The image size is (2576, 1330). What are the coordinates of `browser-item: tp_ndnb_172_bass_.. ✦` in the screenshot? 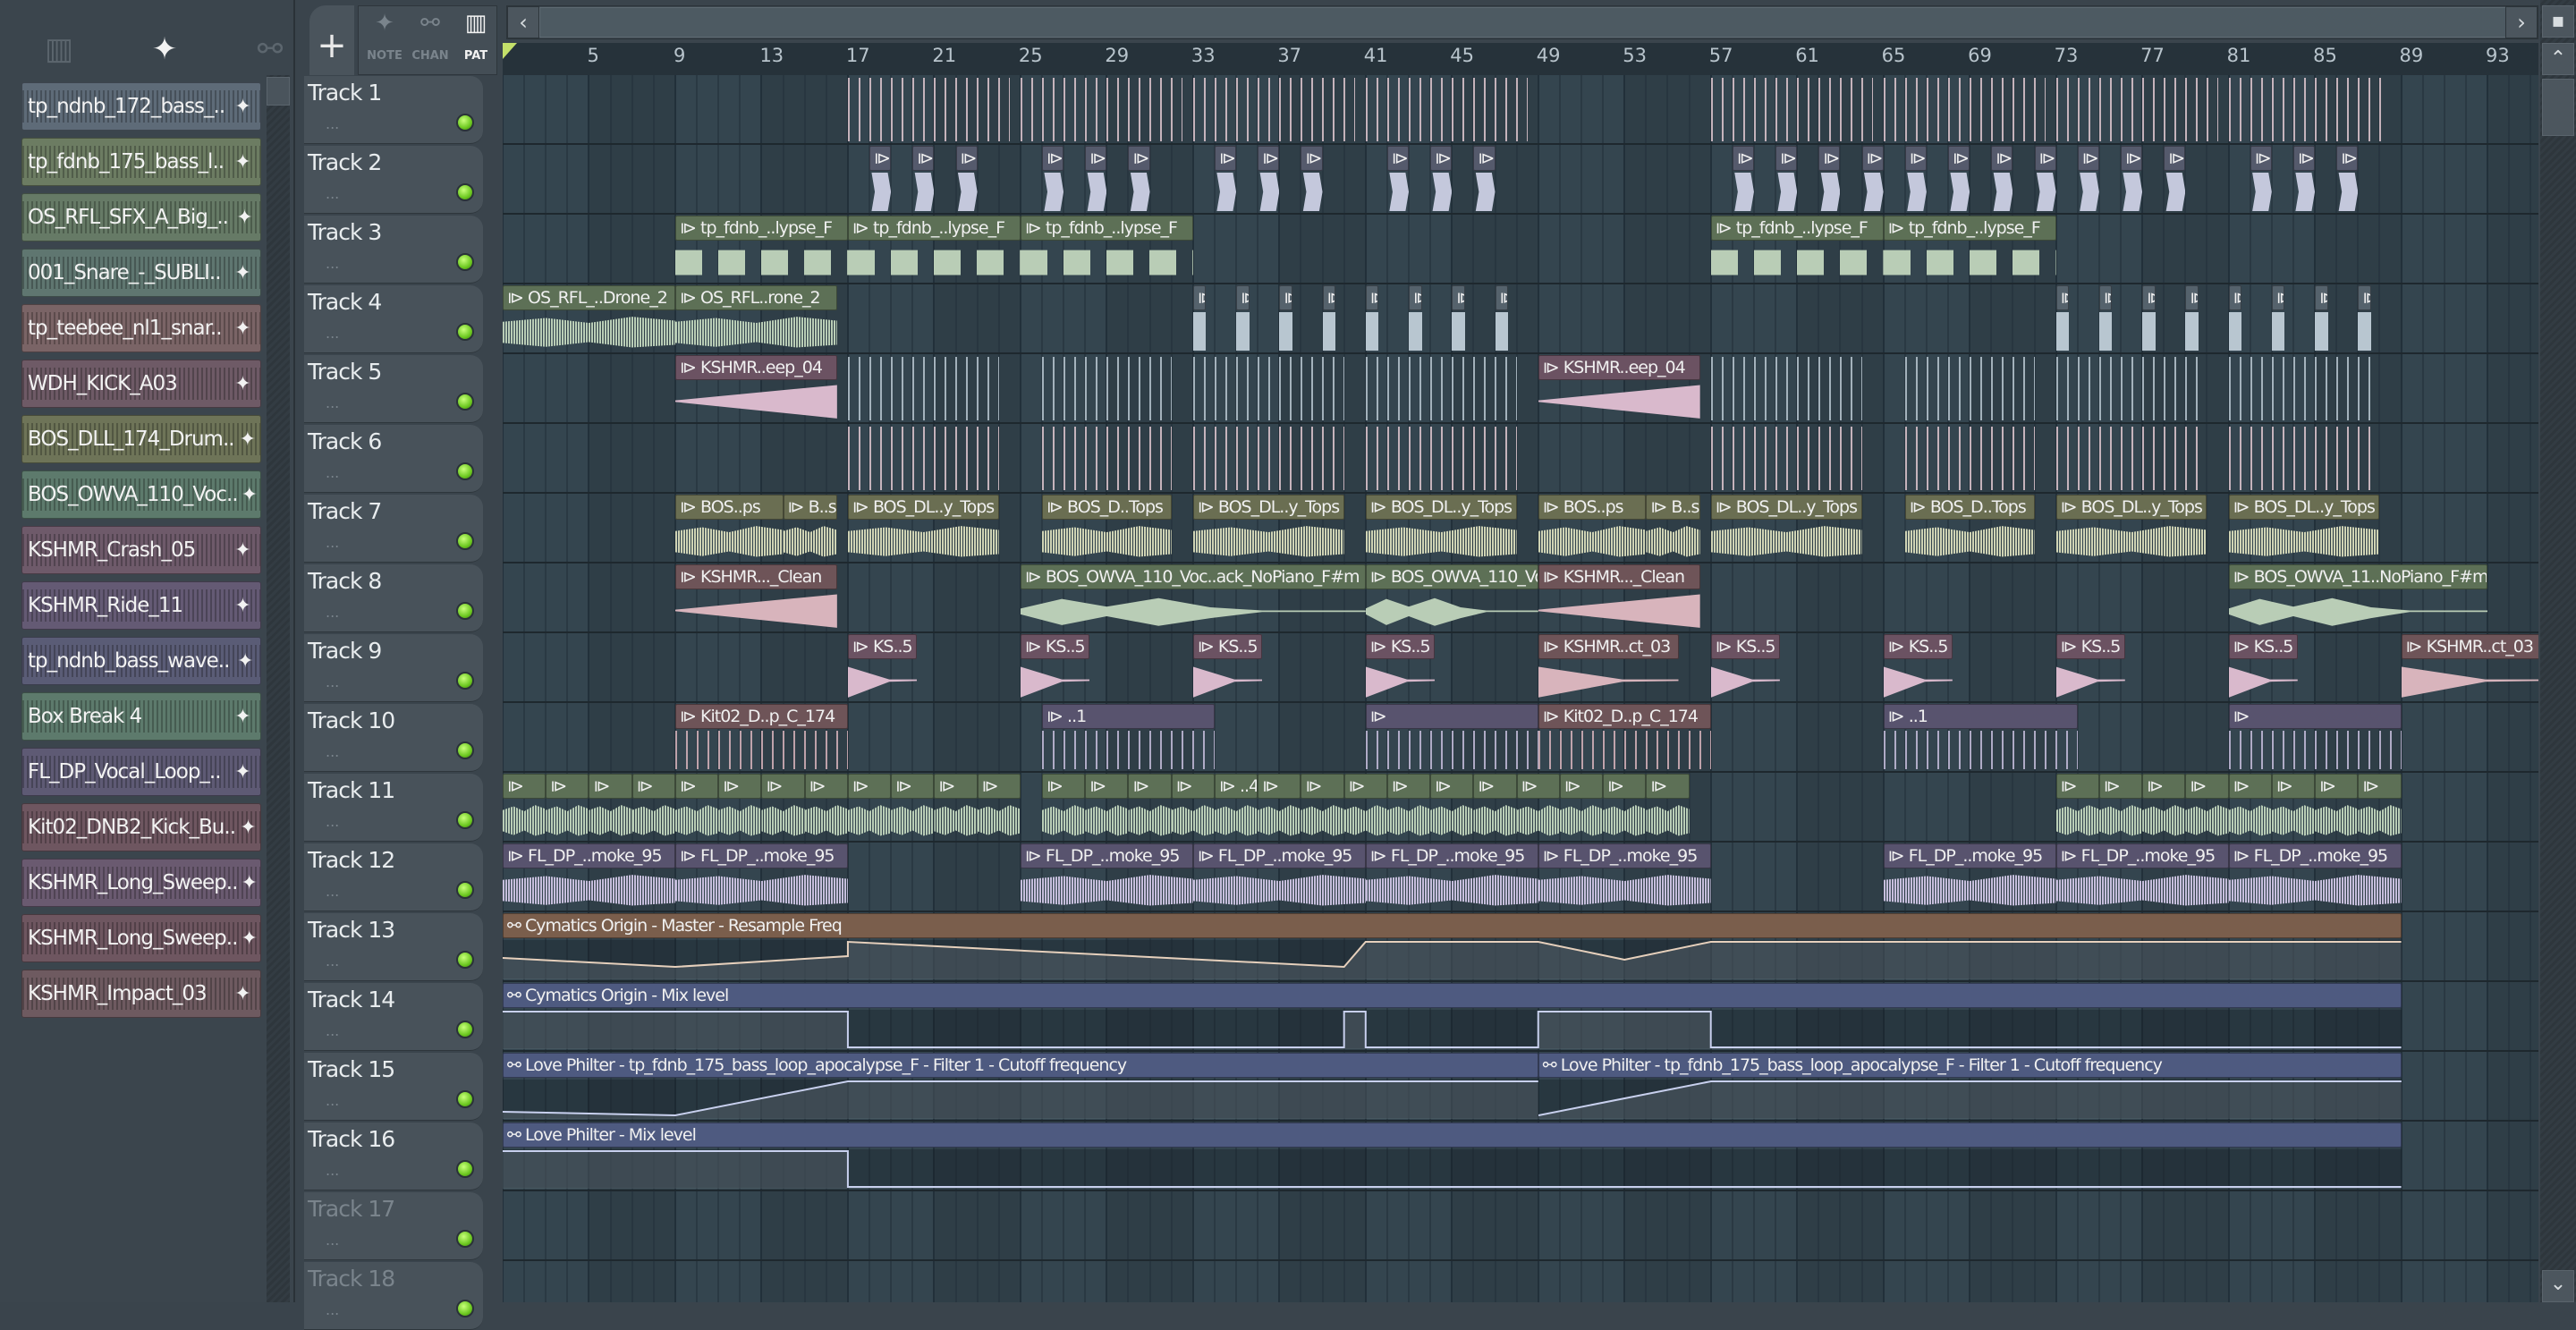 It's located at (141, 106).